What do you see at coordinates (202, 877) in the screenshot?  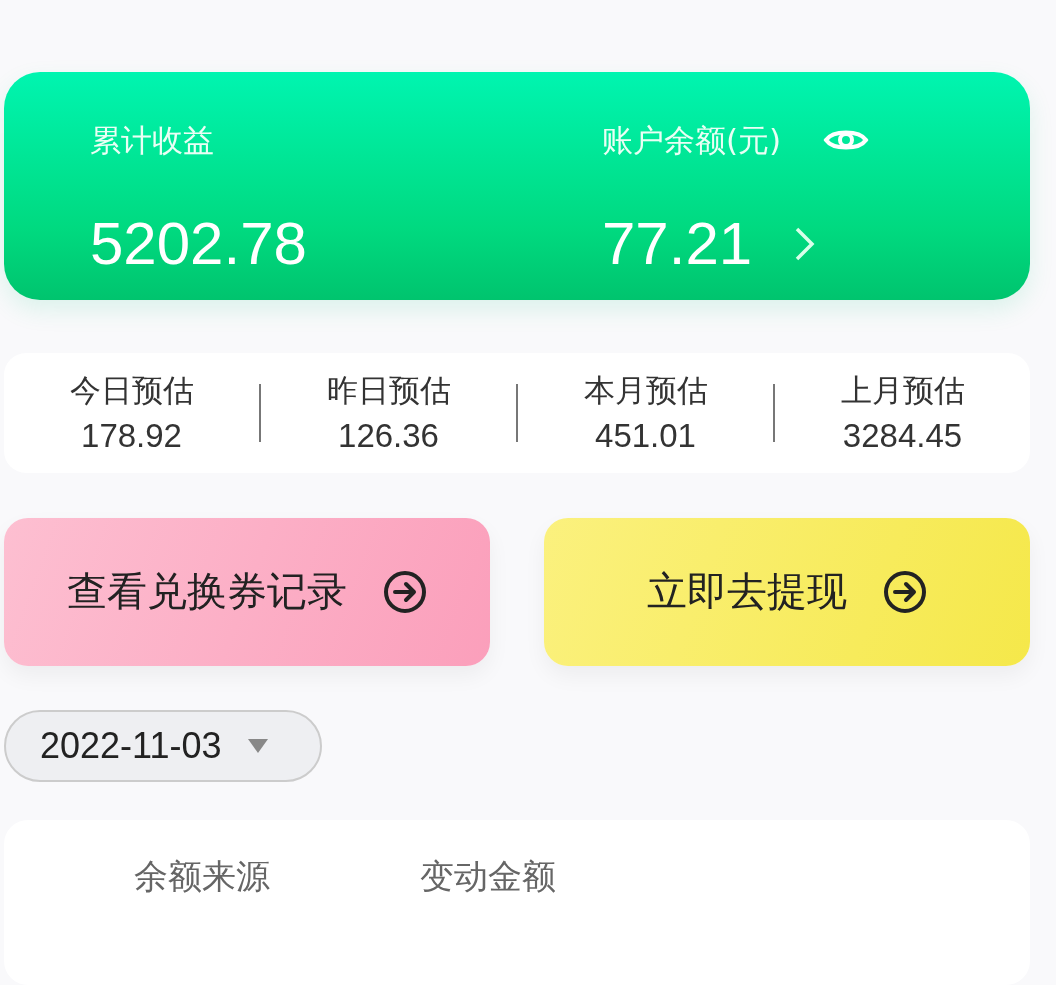 I see `column-header: 余额来源` at bounding box center [202, 877].